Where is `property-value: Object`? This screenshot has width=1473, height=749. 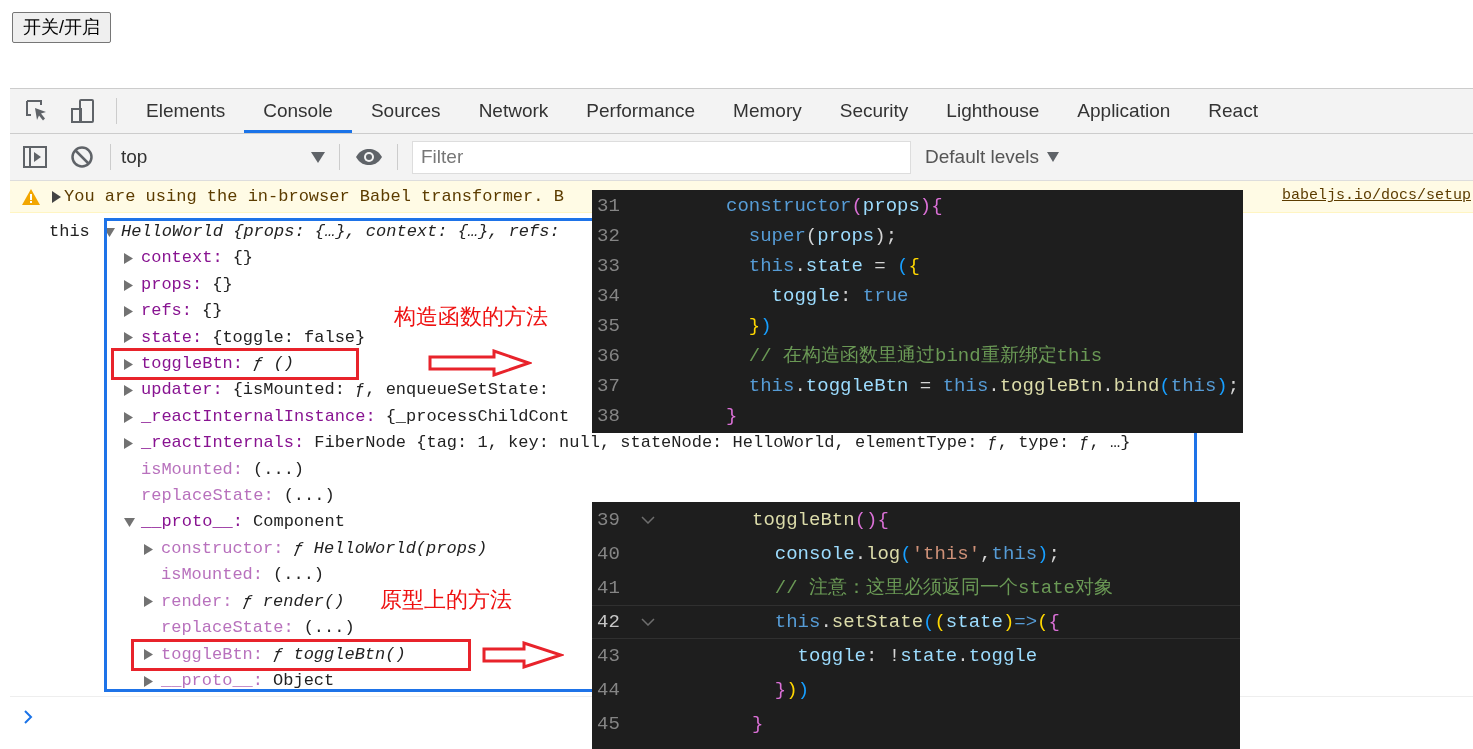
property-value: Object is located at coordinates (304, 680).